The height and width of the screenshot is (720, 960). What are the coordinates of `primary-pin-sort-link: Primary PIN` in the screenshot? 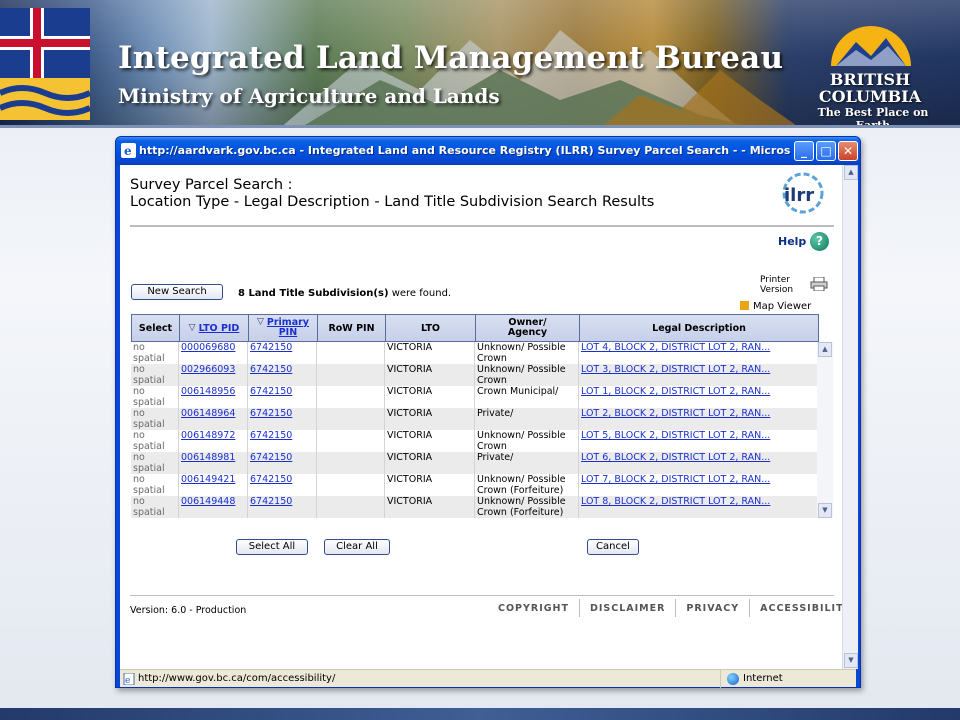 It's located at (288, 328).